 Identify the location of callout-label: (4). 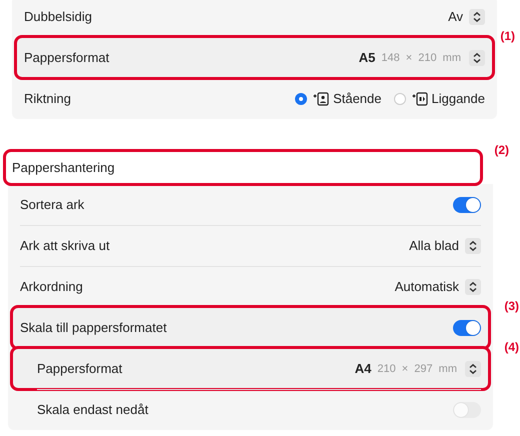
(511, 347).